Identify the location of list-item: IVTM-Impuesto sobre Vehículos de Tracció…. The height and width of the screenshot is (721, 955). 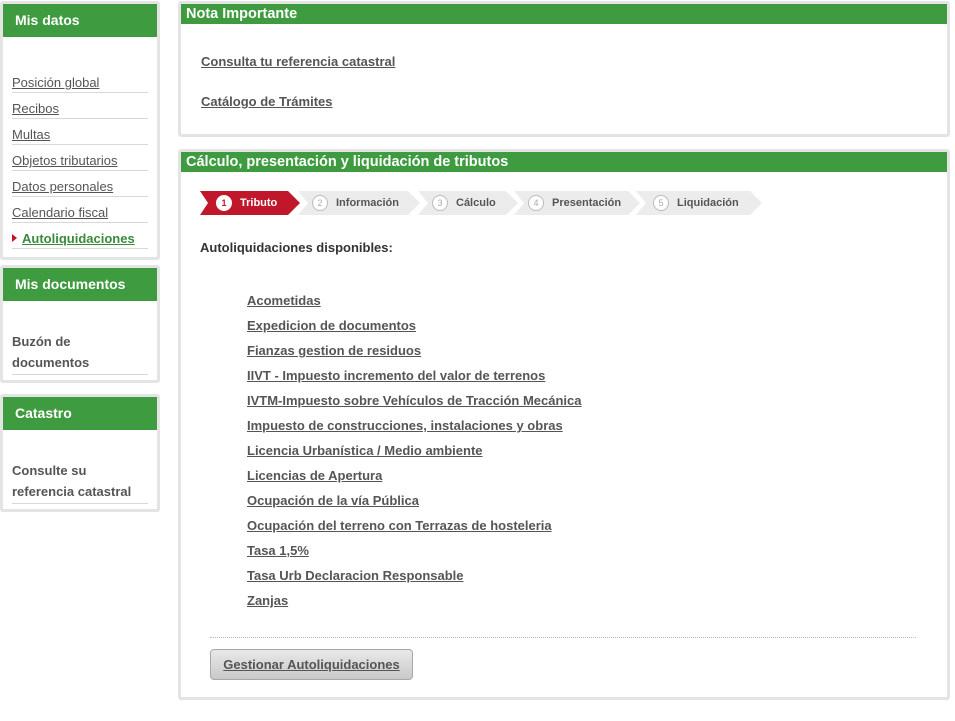
(414, 404).